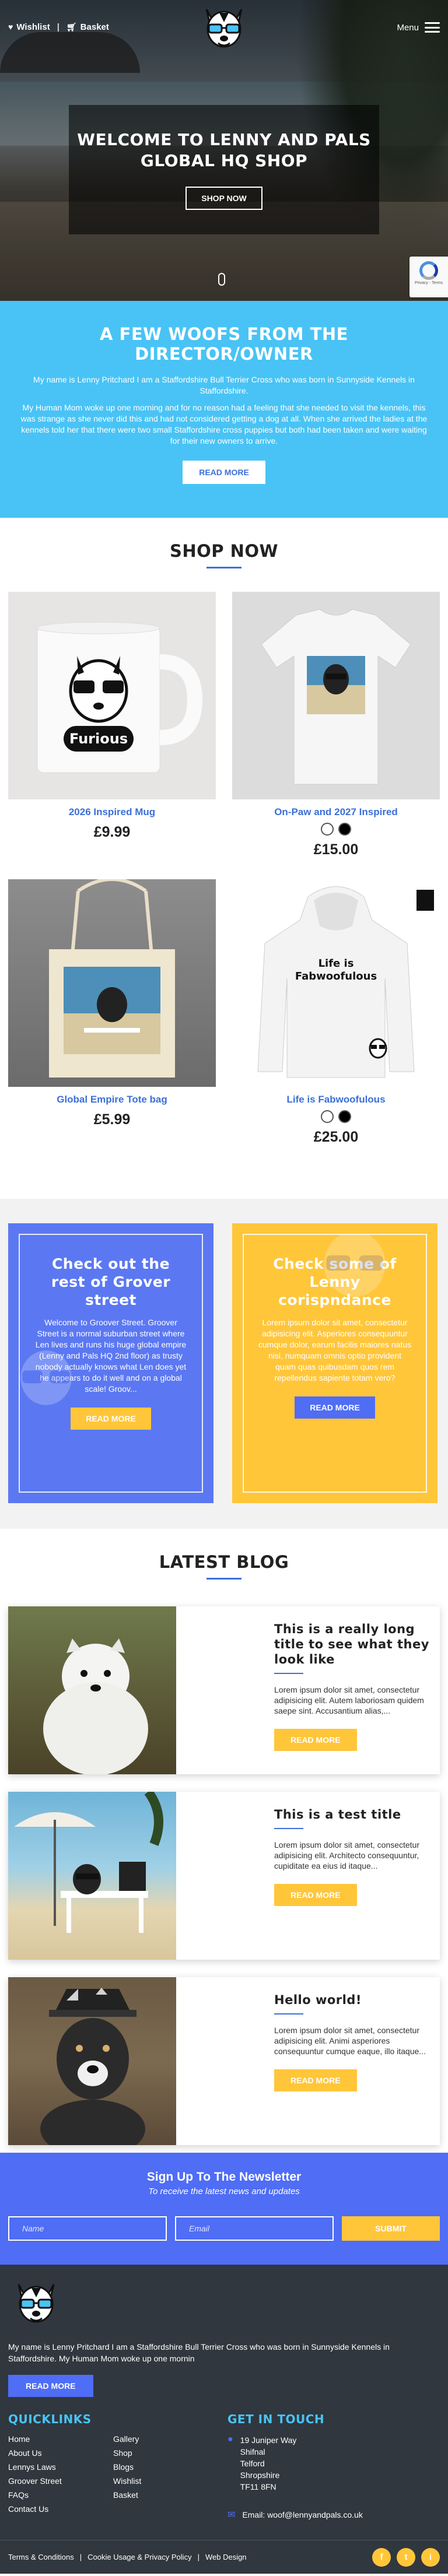  I want to click on mug-text: Furious, so click(99, 739).